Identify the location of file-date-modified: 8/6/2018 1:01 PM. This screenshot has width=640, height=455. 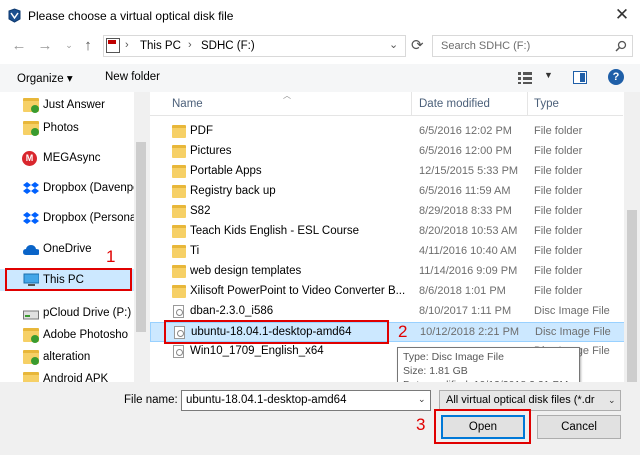
(462, 291).